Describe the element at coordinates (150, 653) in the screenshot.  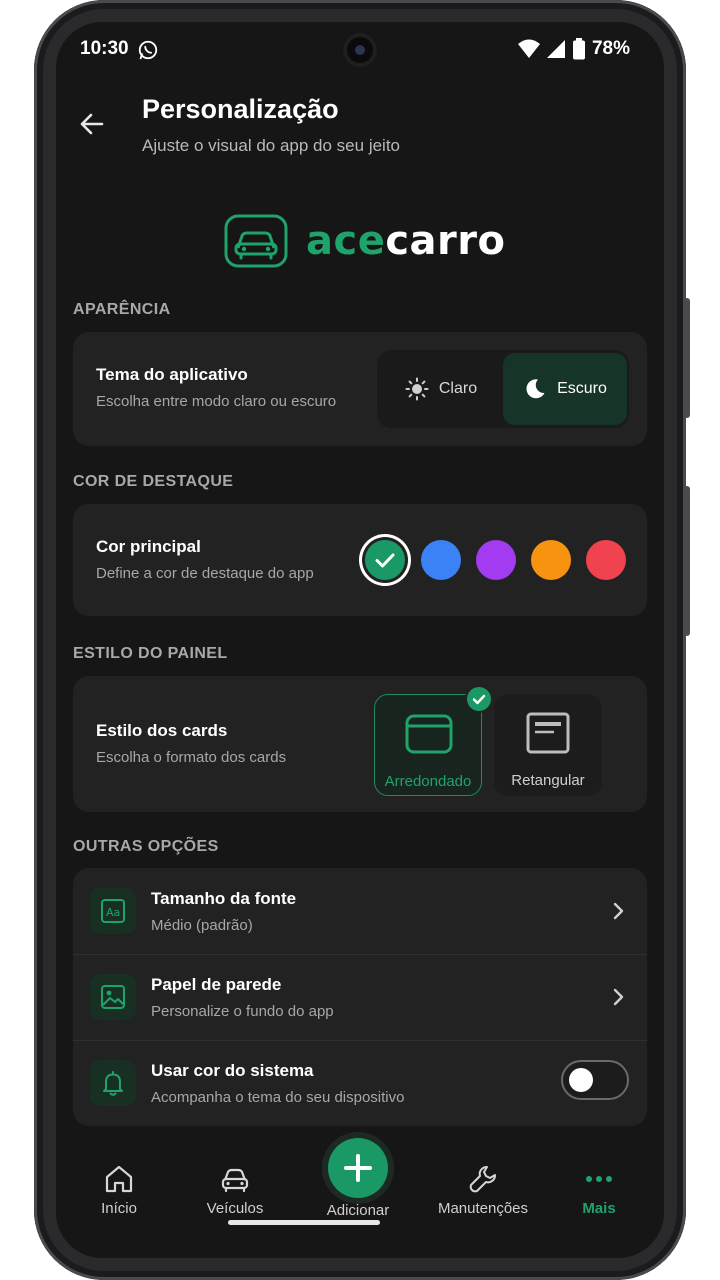
I see `section-panel-style: ESTILO DO PAINEL` at that location.